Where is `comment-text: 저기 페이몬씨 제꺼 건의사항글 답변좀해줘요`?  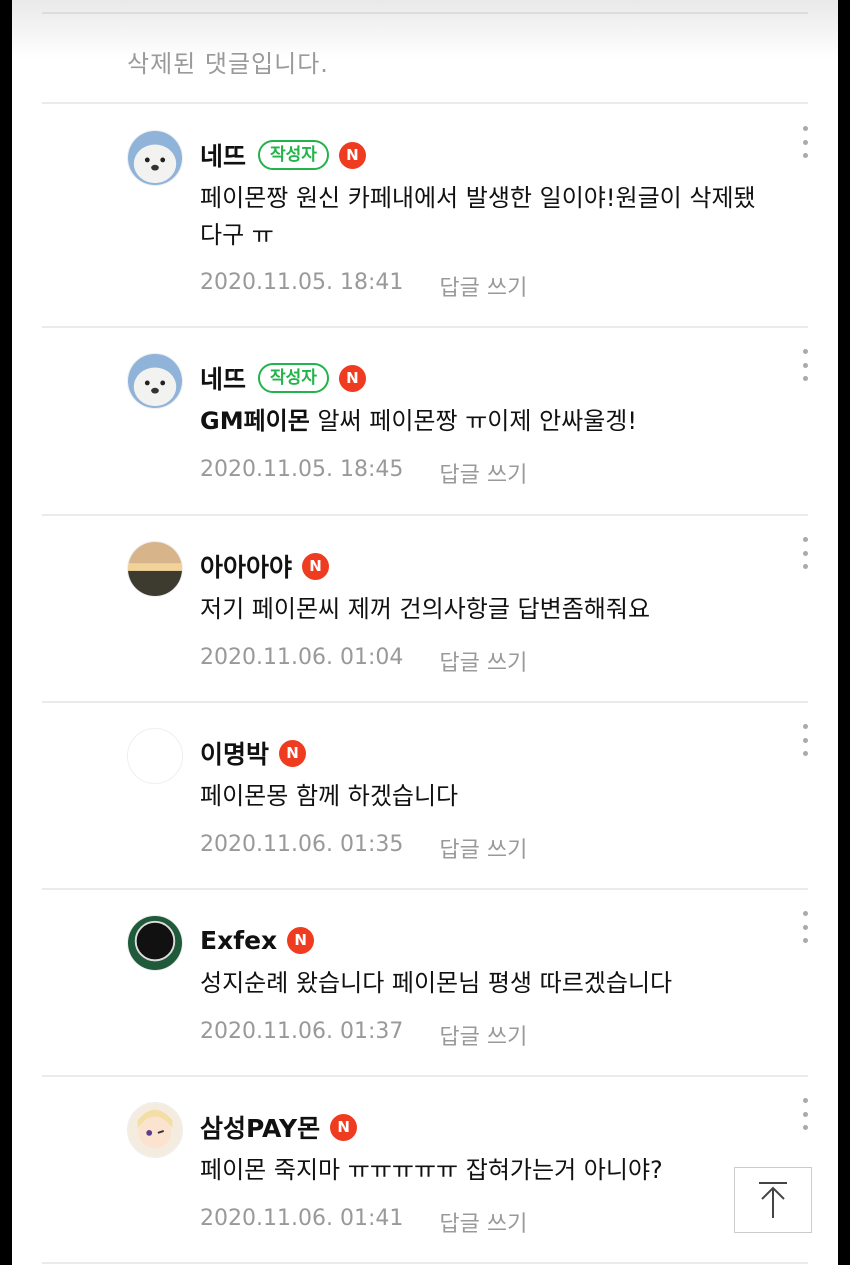 comment-text: 저기 페이몬씨 제꺼 건의사항글 답변좀해줘요 is located at coordinates (425, 609).